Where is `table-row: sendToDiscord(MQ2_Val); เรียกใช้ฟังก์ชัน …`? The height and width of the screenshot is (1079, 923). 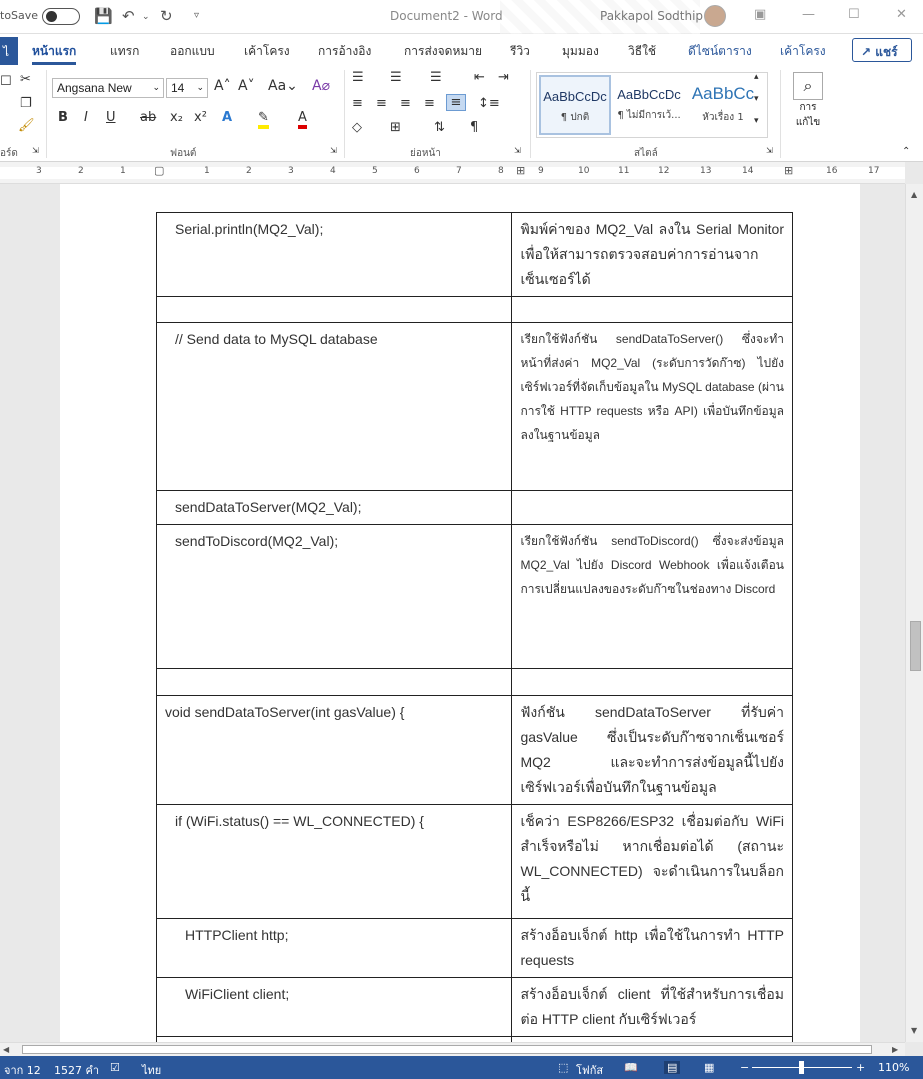 table-row: sendToDiscord(MQ2_Val); เรียกใช้ฟังก์ชัน … is located at coordinates (474, 596).